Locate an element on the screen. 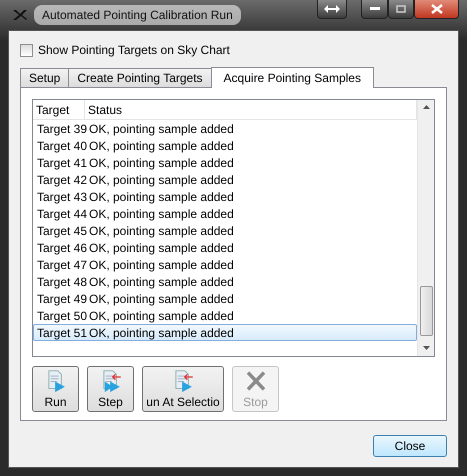 This screenshot has width=467, height=476. table-cell-text: Target 40 is located at coordinates (61, 145).